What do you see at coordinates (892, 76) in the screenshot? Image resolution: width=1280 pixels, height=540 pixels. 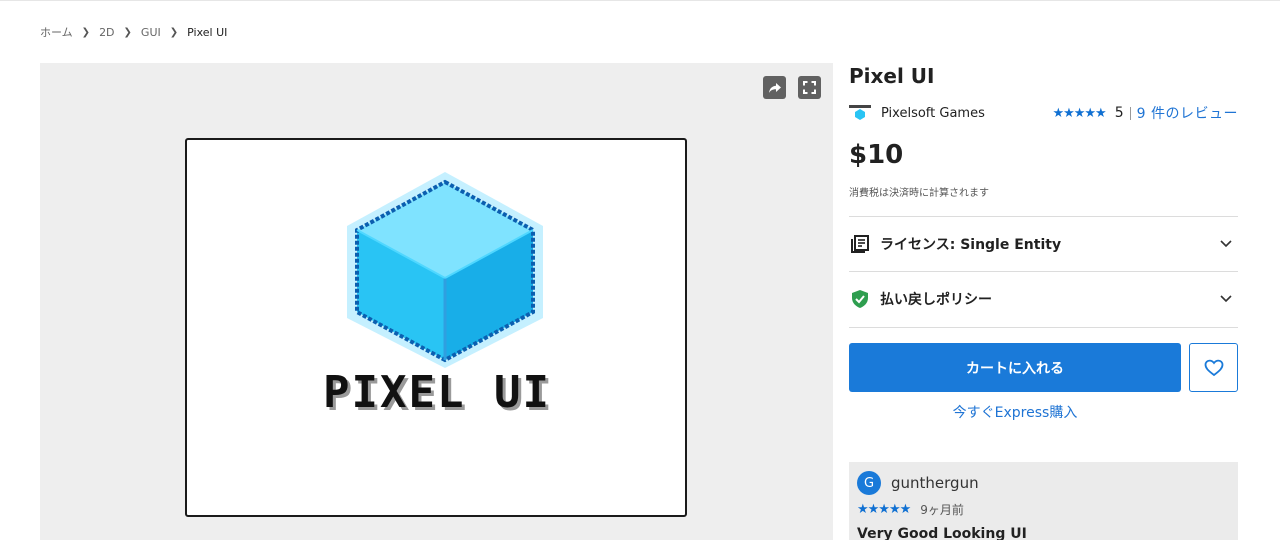 I see `product-title: Pixel UI` at bounding box center [892, 76].